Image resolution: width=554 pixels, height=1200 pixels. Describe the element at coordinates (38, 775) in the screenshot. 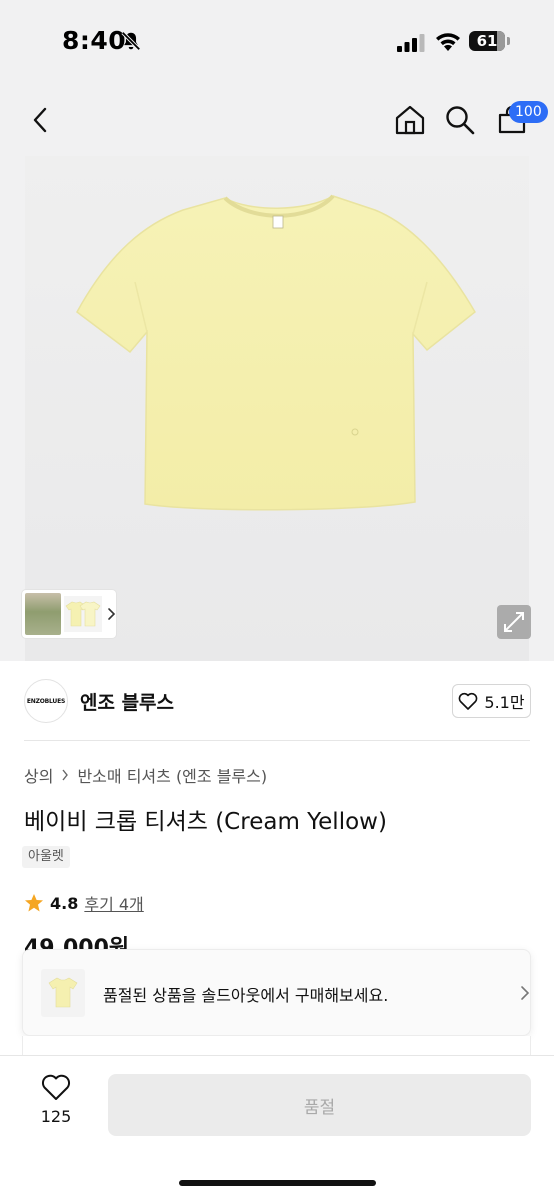

I see `breadcrumb-category: 상의` at that location.